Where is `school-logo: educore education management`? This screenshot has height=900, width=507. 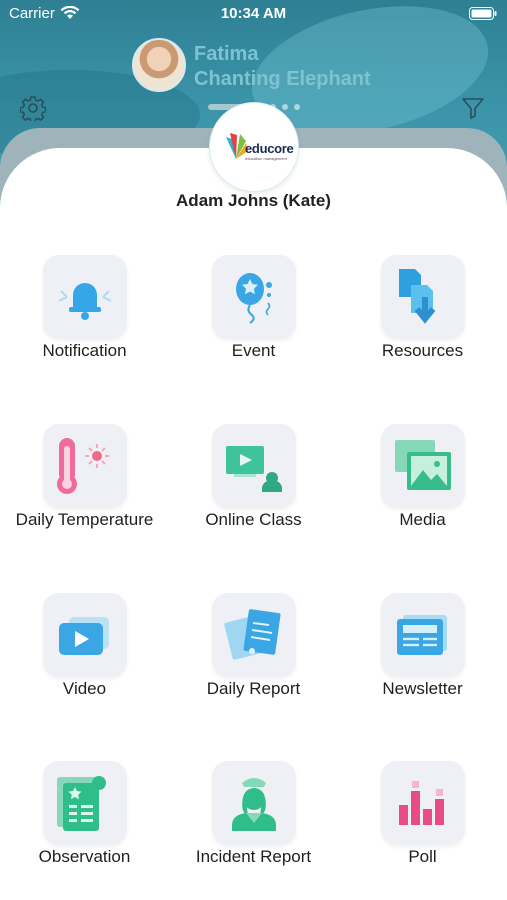
school-logo: educore education management is located at coordinates (254, 147).